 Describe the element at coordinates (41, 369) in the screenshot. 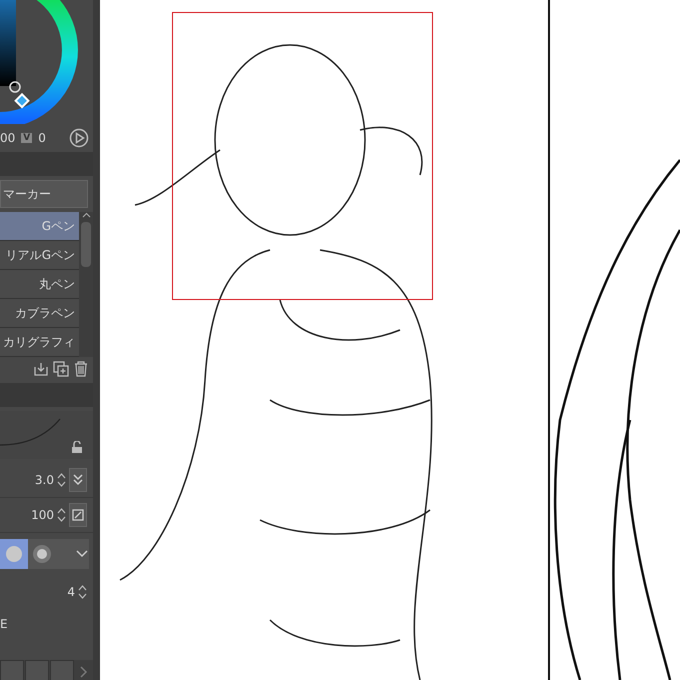

I see `download-icon` at that location.